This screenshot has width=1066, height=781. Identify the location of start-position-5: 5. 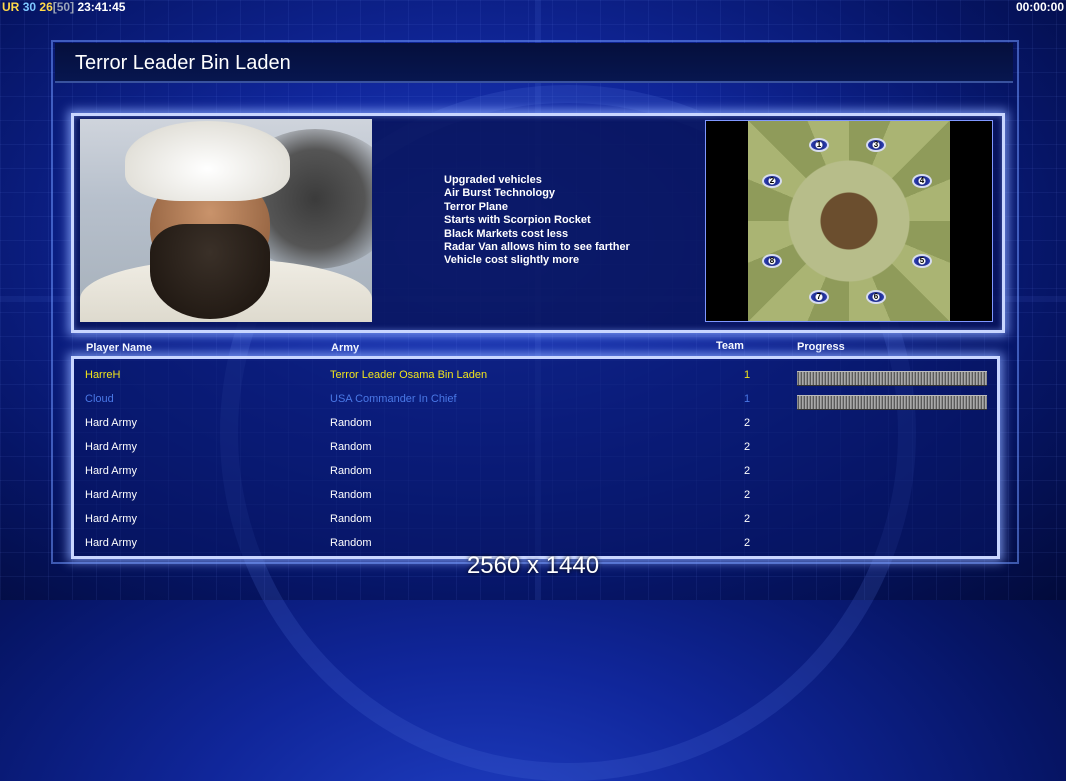
(922, 261).